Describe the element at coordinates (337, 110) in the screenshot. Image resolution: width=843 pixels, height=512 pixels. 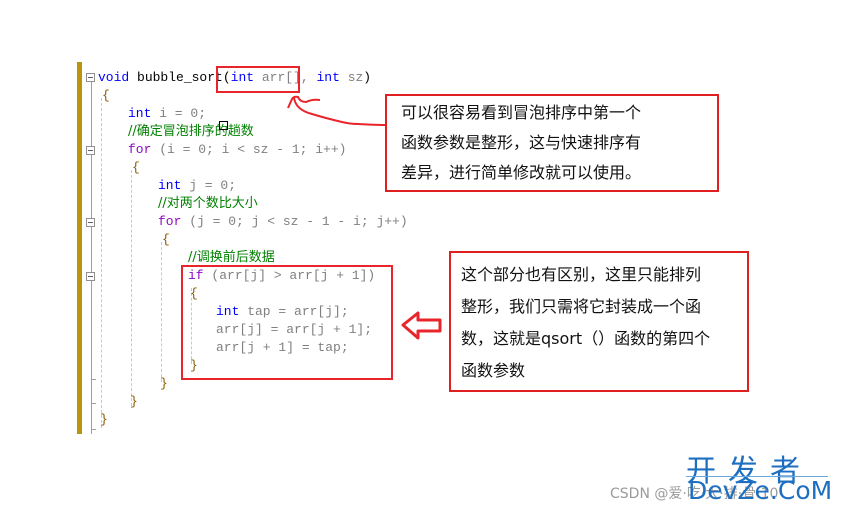
I see `hand-drawn-arrow` at that location.